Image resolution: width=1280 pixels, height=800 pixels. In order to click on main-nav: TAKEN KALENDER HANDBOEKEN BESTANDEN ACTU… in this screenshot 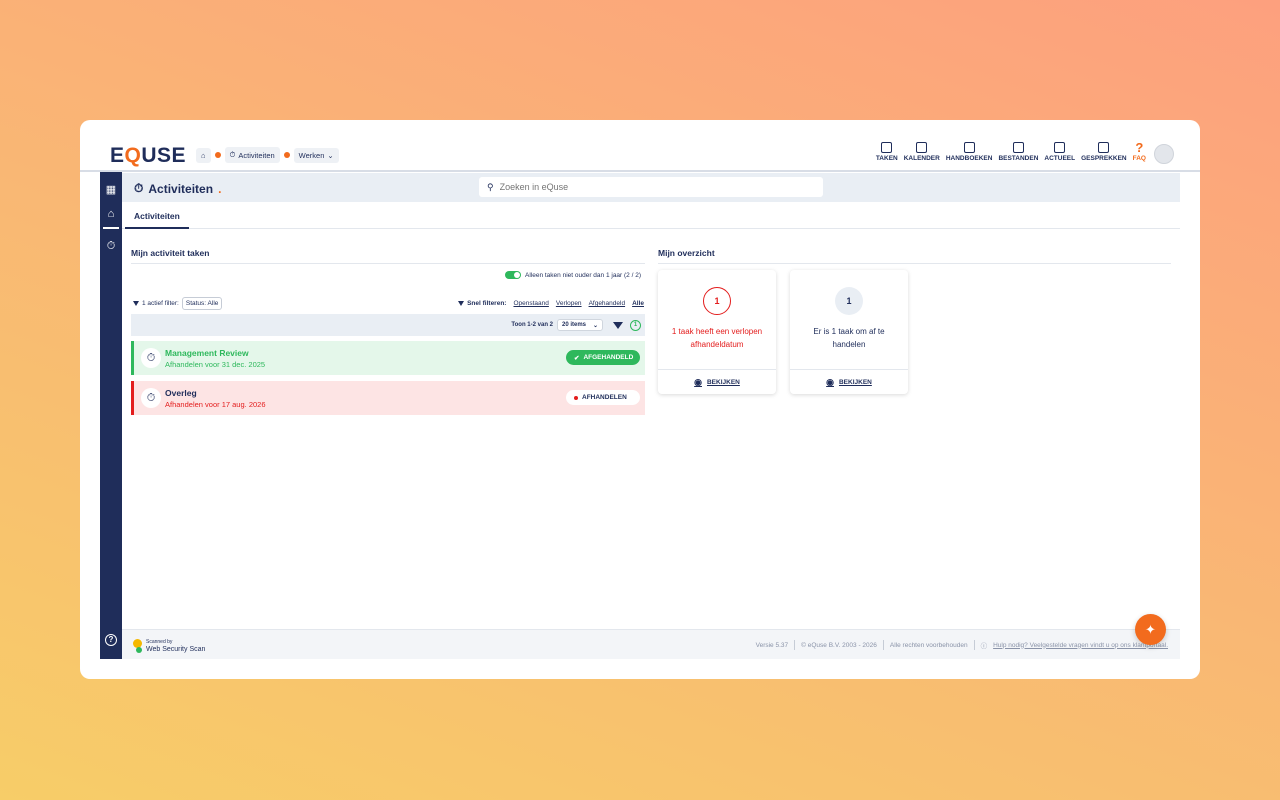, I will do `click(1011, 151)`.